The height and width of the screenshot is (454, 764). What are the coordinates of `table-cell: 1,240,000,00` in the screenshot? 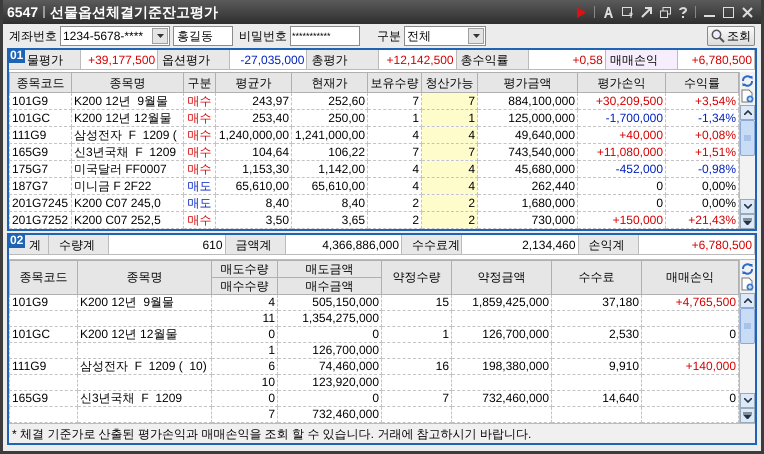 It's located at (254, 135).